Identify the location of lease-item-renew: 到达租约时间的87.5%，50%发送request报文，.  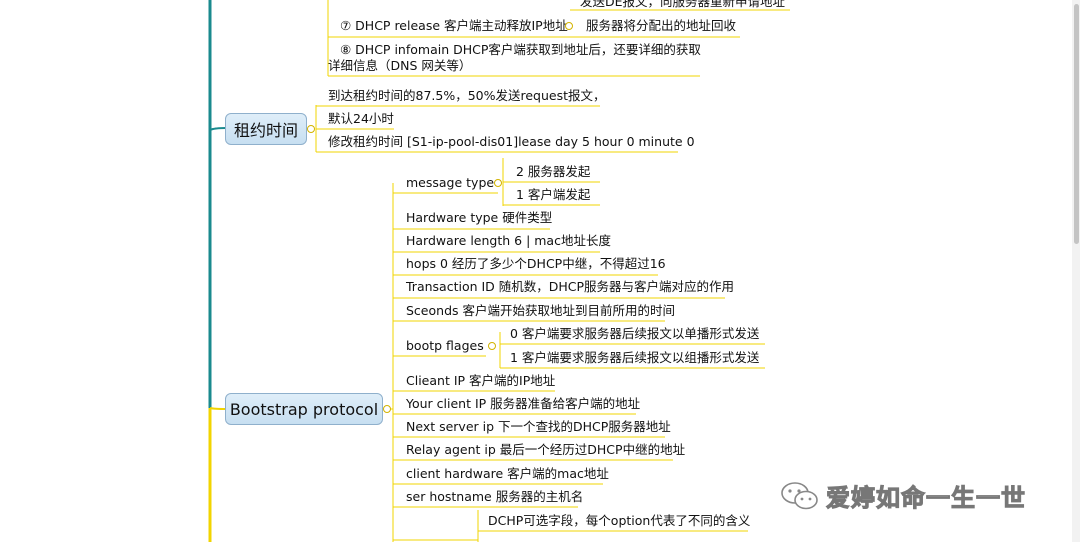
(467, 95).